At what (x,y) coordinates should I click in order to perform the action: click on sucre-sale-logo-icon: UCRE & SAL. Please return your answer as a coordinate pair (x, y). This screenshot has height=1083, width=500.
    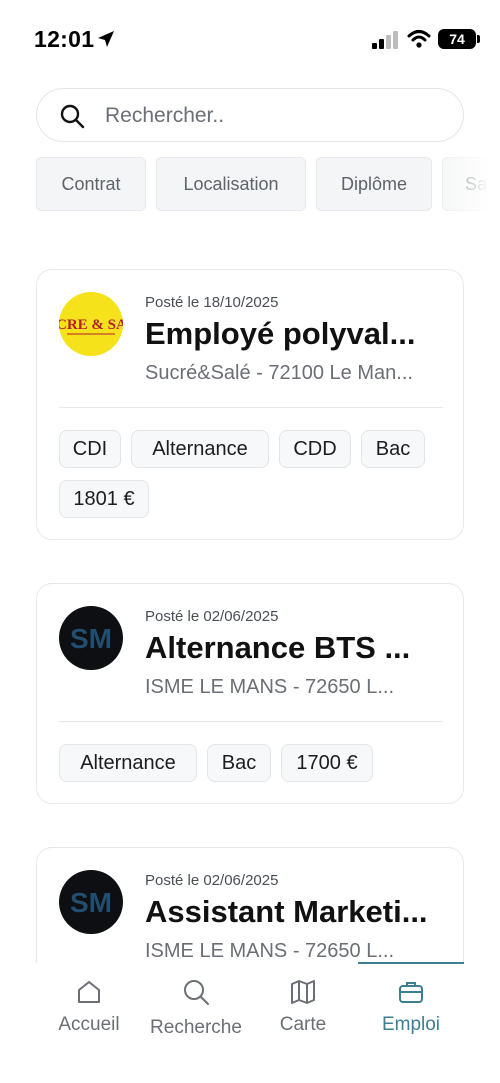
    Looking at the image, I should click on (91, 326).